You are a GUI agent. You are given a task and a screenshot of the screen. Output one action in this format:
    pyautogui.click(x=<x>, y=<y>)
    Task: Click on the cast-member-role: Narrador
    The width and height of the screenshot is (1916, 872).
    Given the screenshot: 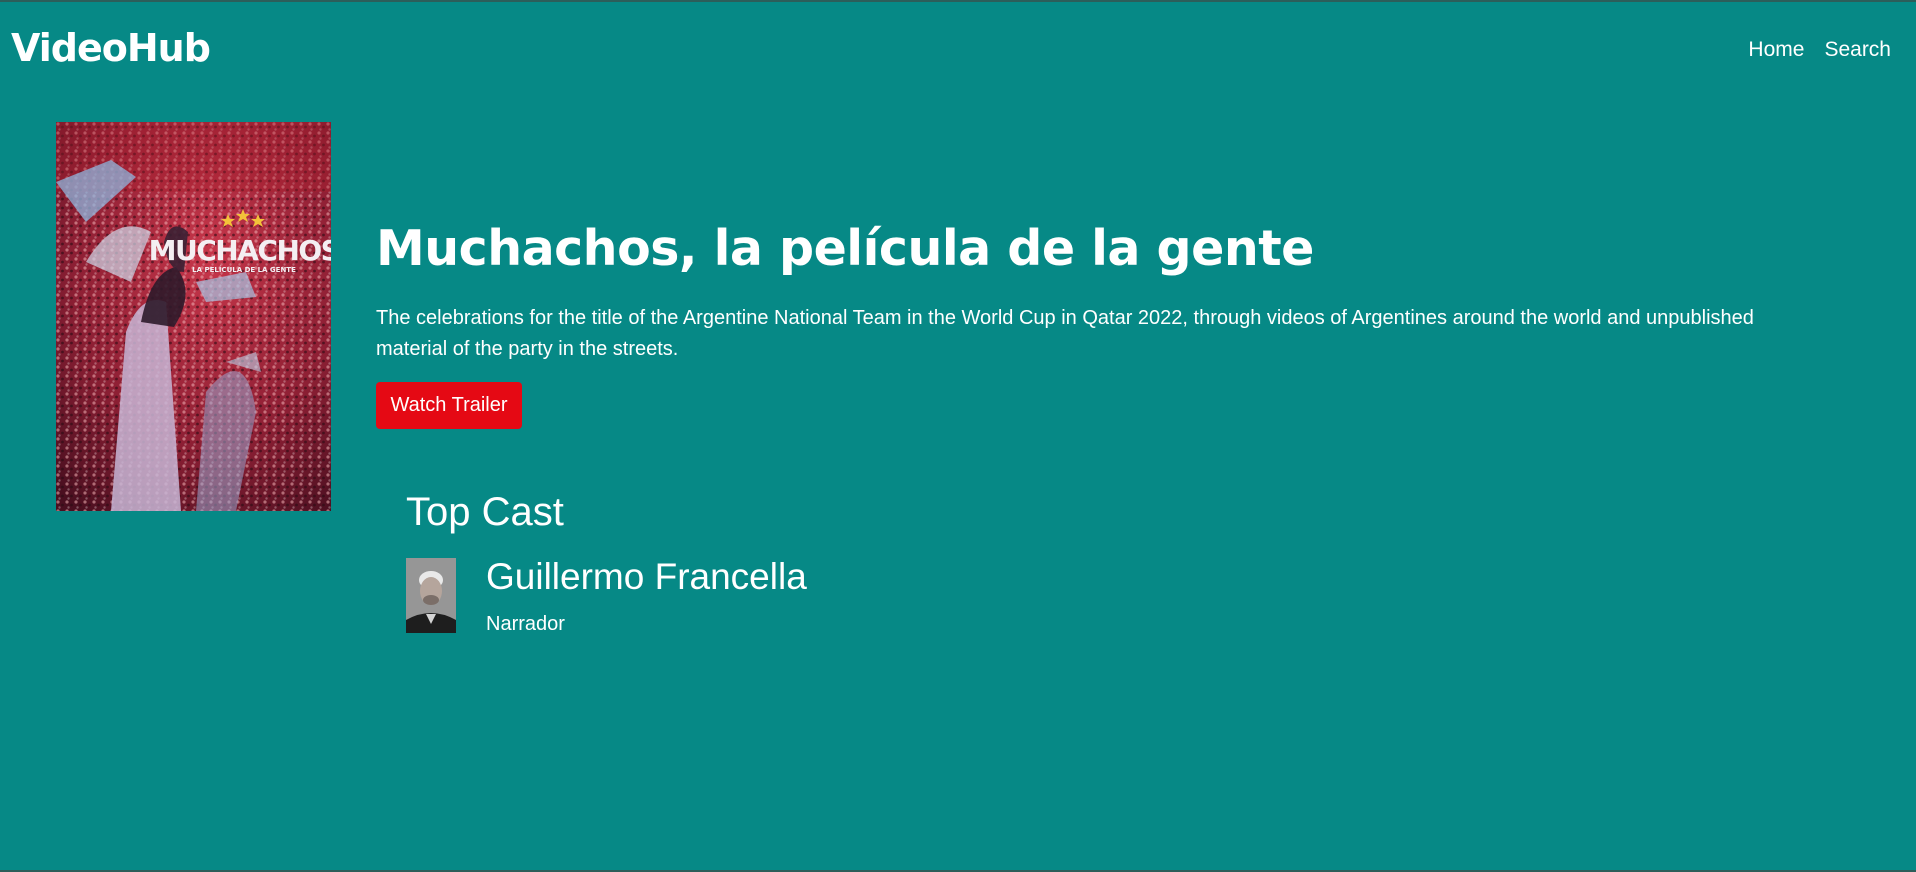 What is the action you would take?
    pyautogui.click(x=525, y=624)
    